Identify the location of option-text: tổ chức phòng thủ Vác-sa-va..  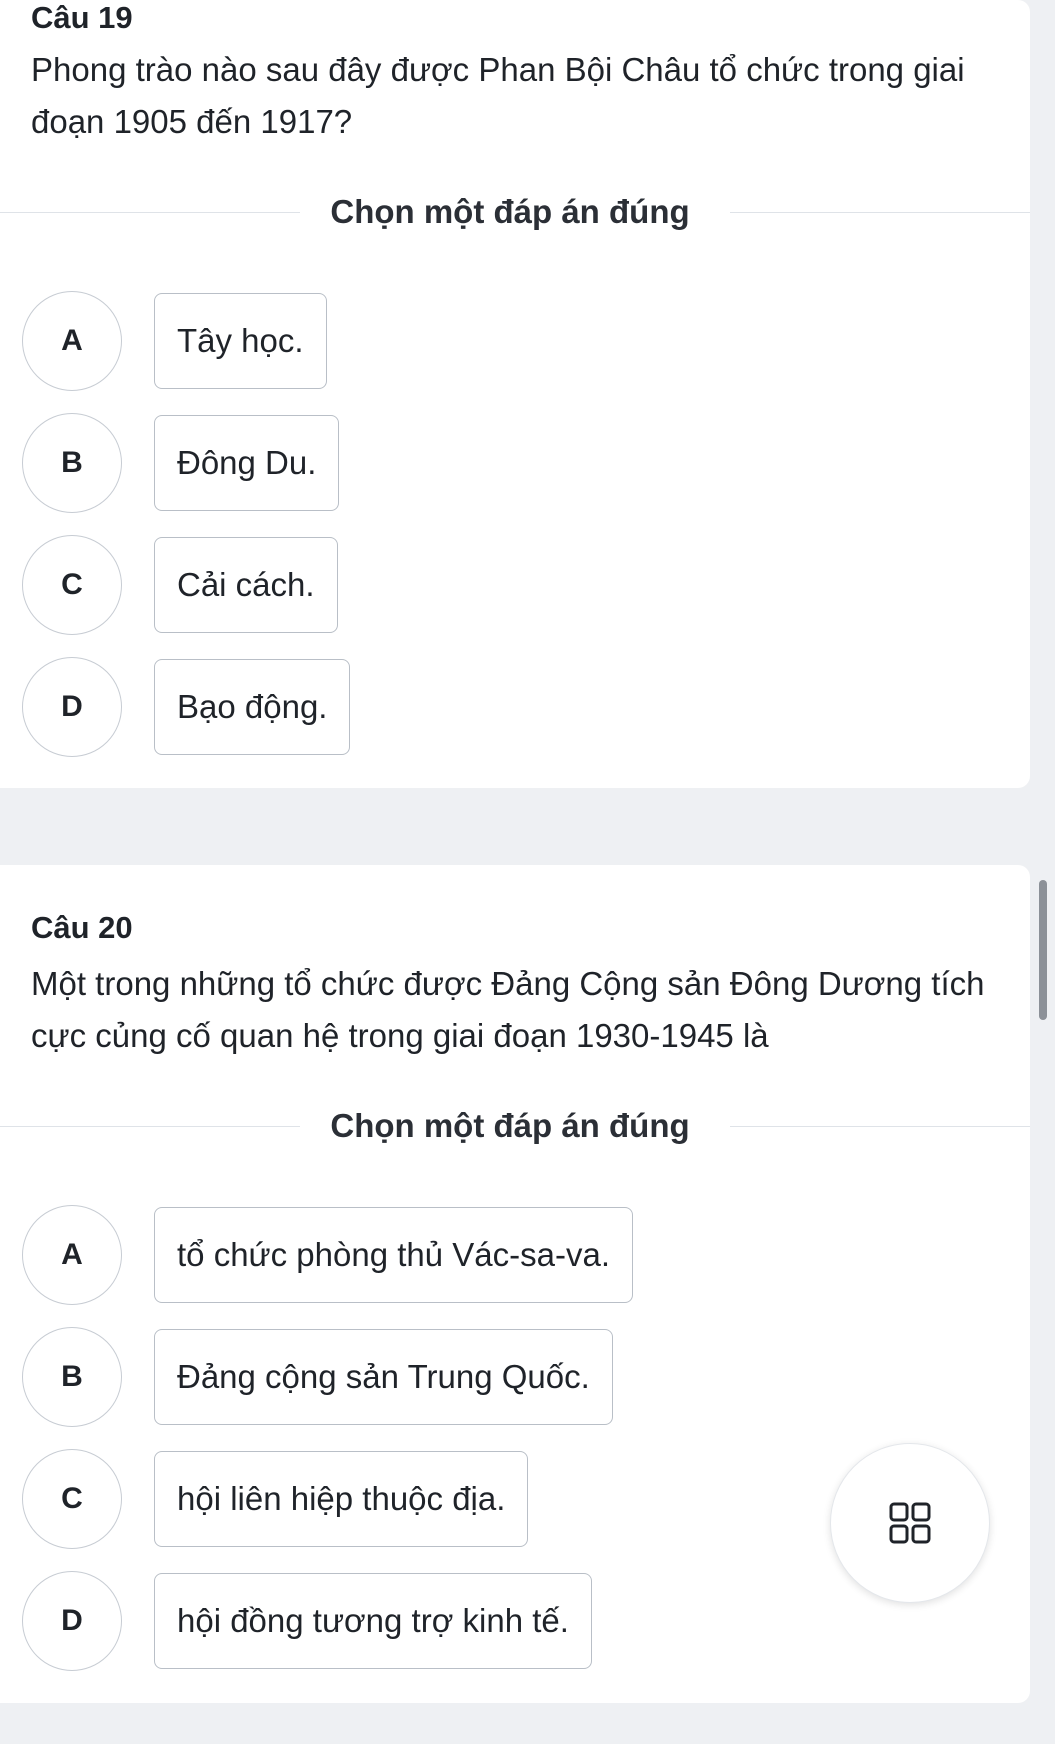
(393, 1255).